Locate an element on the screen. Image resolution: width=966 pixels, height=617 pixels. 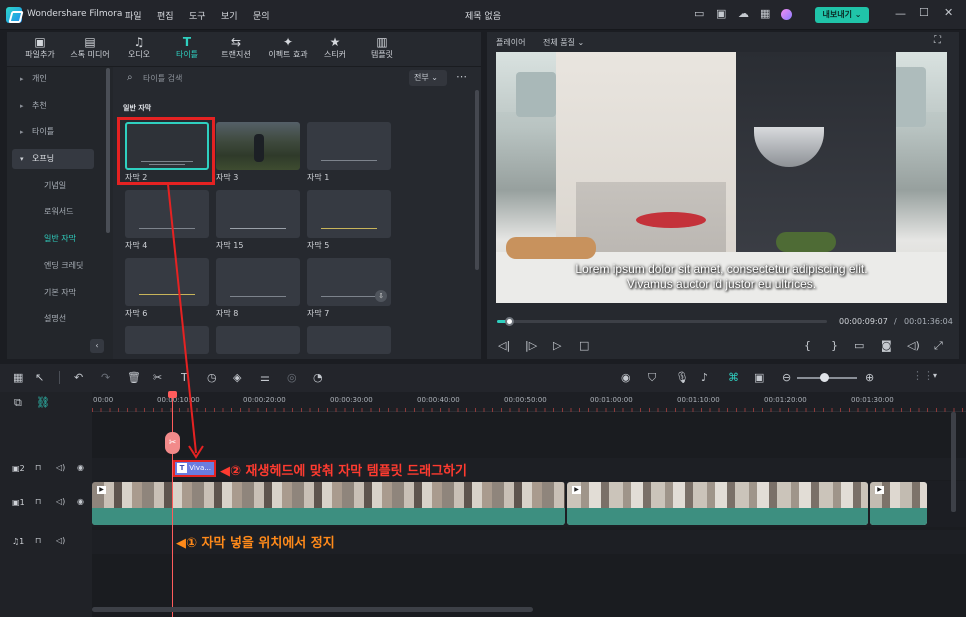
step1-callout: ◀① 자막 넣을 위치에서 정지 is located at coordinates (255, 543).